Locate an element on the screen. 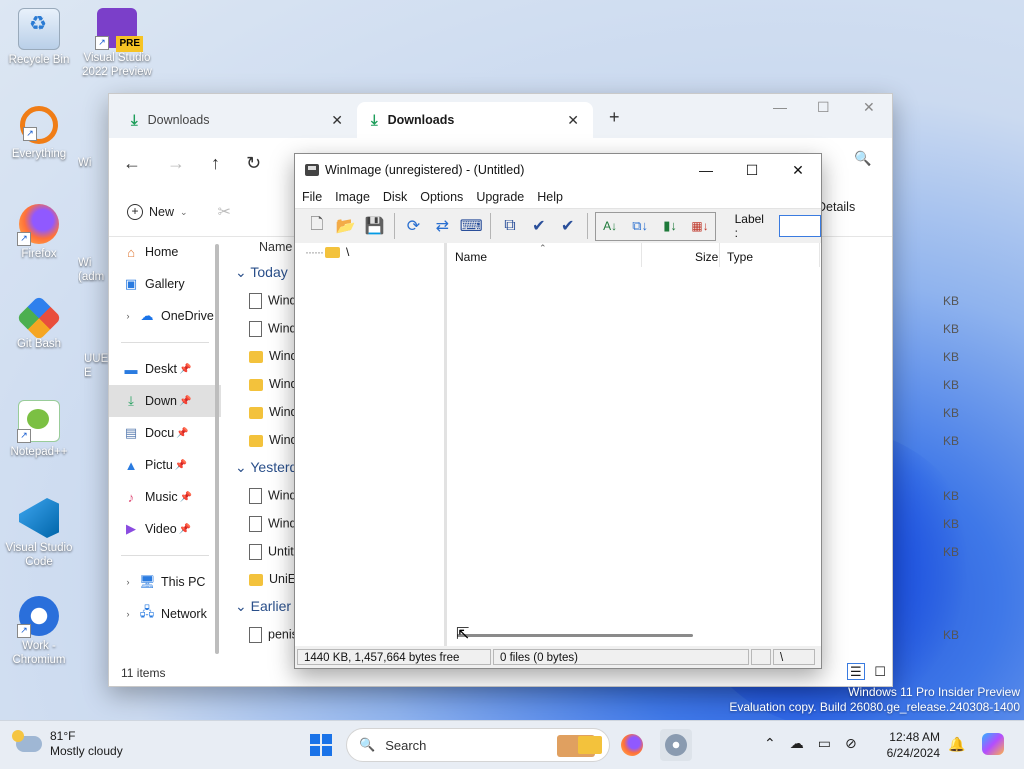  menu-upgrade: Upgrade is located at coordinates (501, 197).